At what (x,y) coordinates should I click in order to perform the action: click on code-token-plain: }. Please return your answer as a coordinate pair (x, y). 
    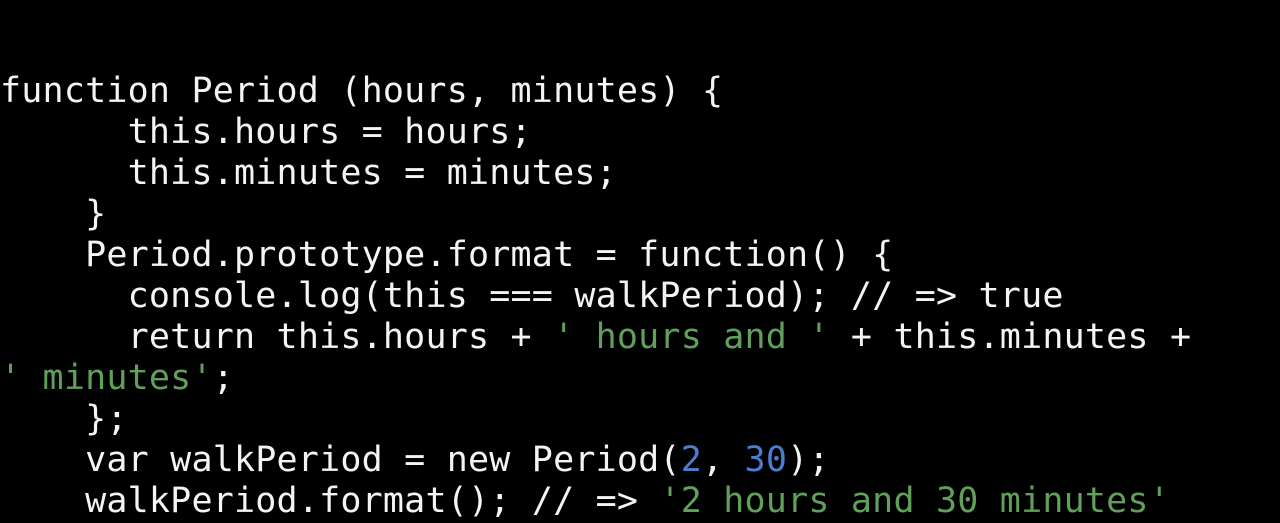
    Looking at the image, I should click on (96, 214).